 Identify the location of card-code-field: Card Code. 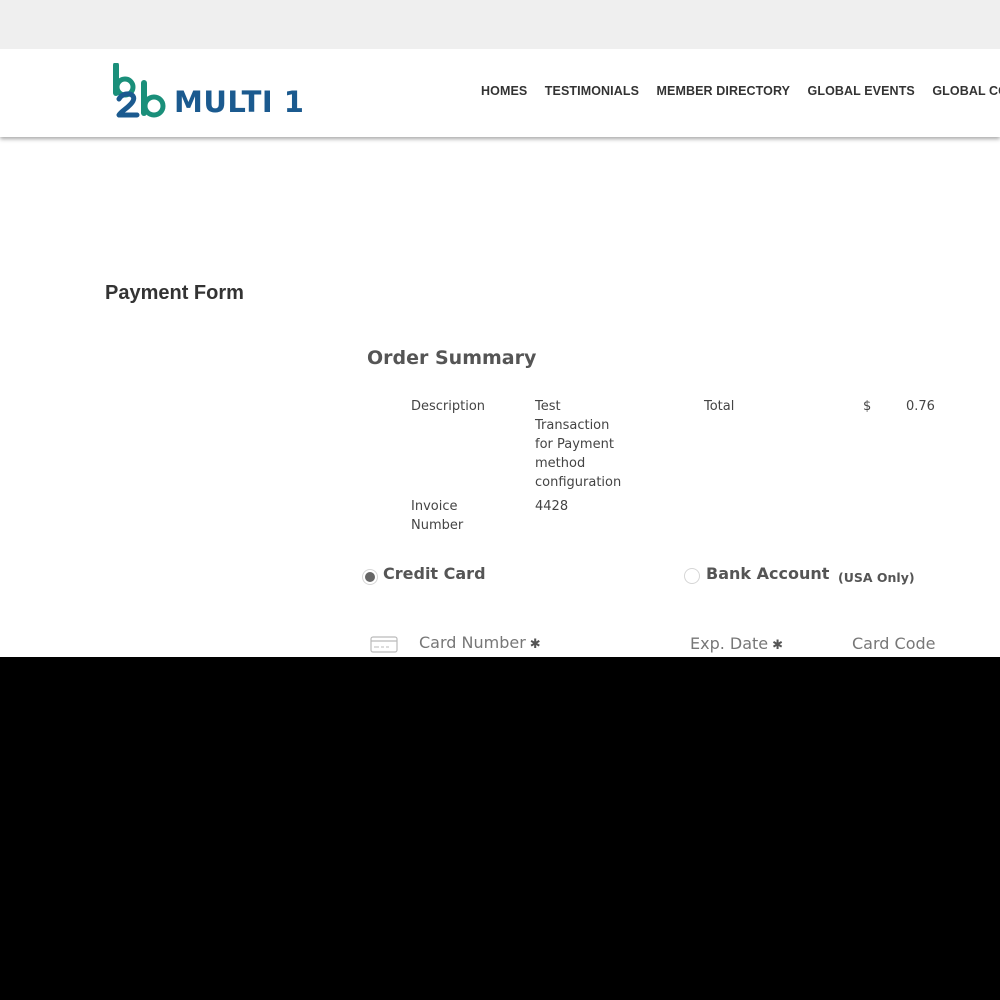
(893, 643).